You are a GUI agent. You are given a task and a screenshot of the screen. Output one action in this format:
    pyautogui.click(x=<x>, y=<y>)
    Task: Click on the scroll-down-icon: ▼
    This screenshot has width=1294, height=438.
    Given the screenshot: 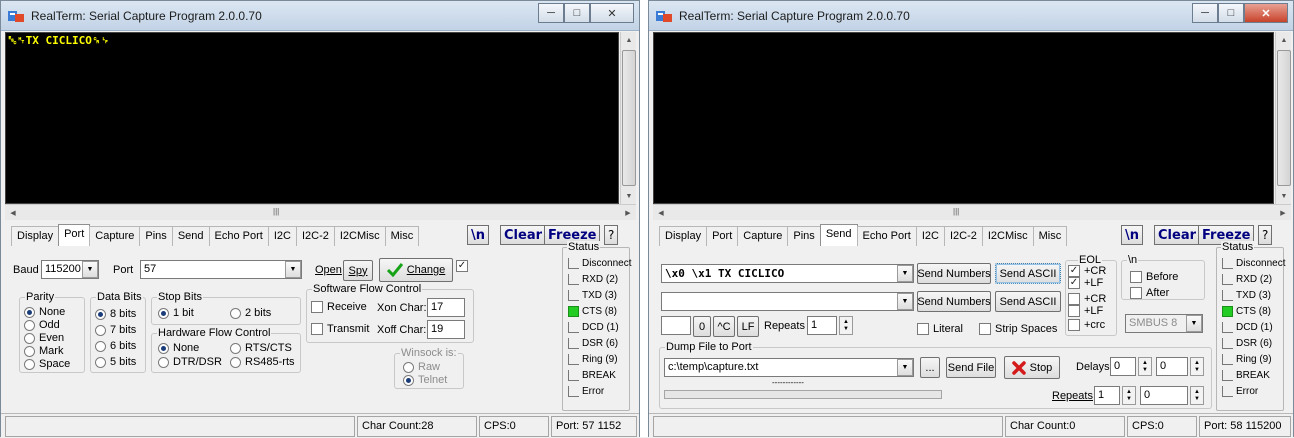 What is the action you would take?
    pyautogui.click(x=1284, y=196)
    